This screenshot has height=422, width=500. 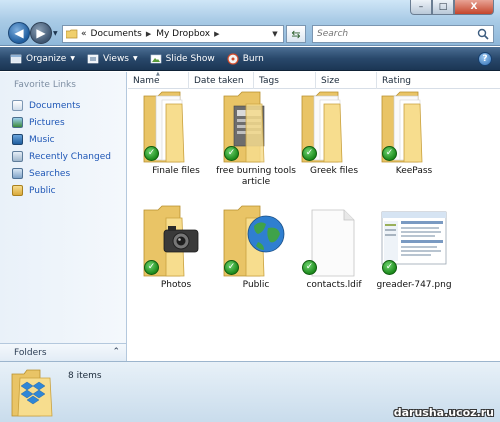 What do you see at coordinates (47, 122) in the screenshot?
I see `sidebar-item-label: Pictures` at bounding box center [47, 122].